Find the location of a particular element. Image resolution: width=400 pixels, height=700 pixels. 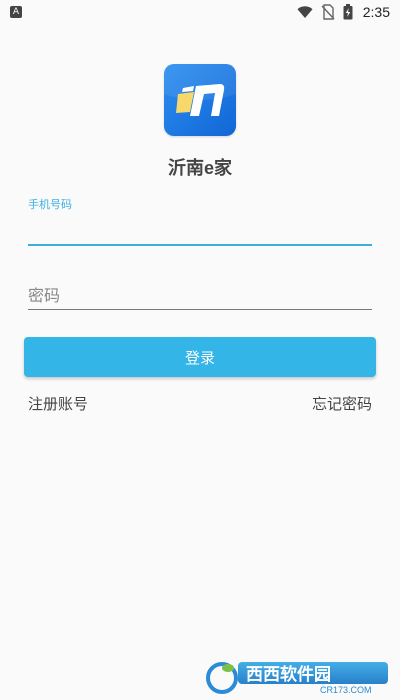

phone-input is located at coordinates (200, 229).